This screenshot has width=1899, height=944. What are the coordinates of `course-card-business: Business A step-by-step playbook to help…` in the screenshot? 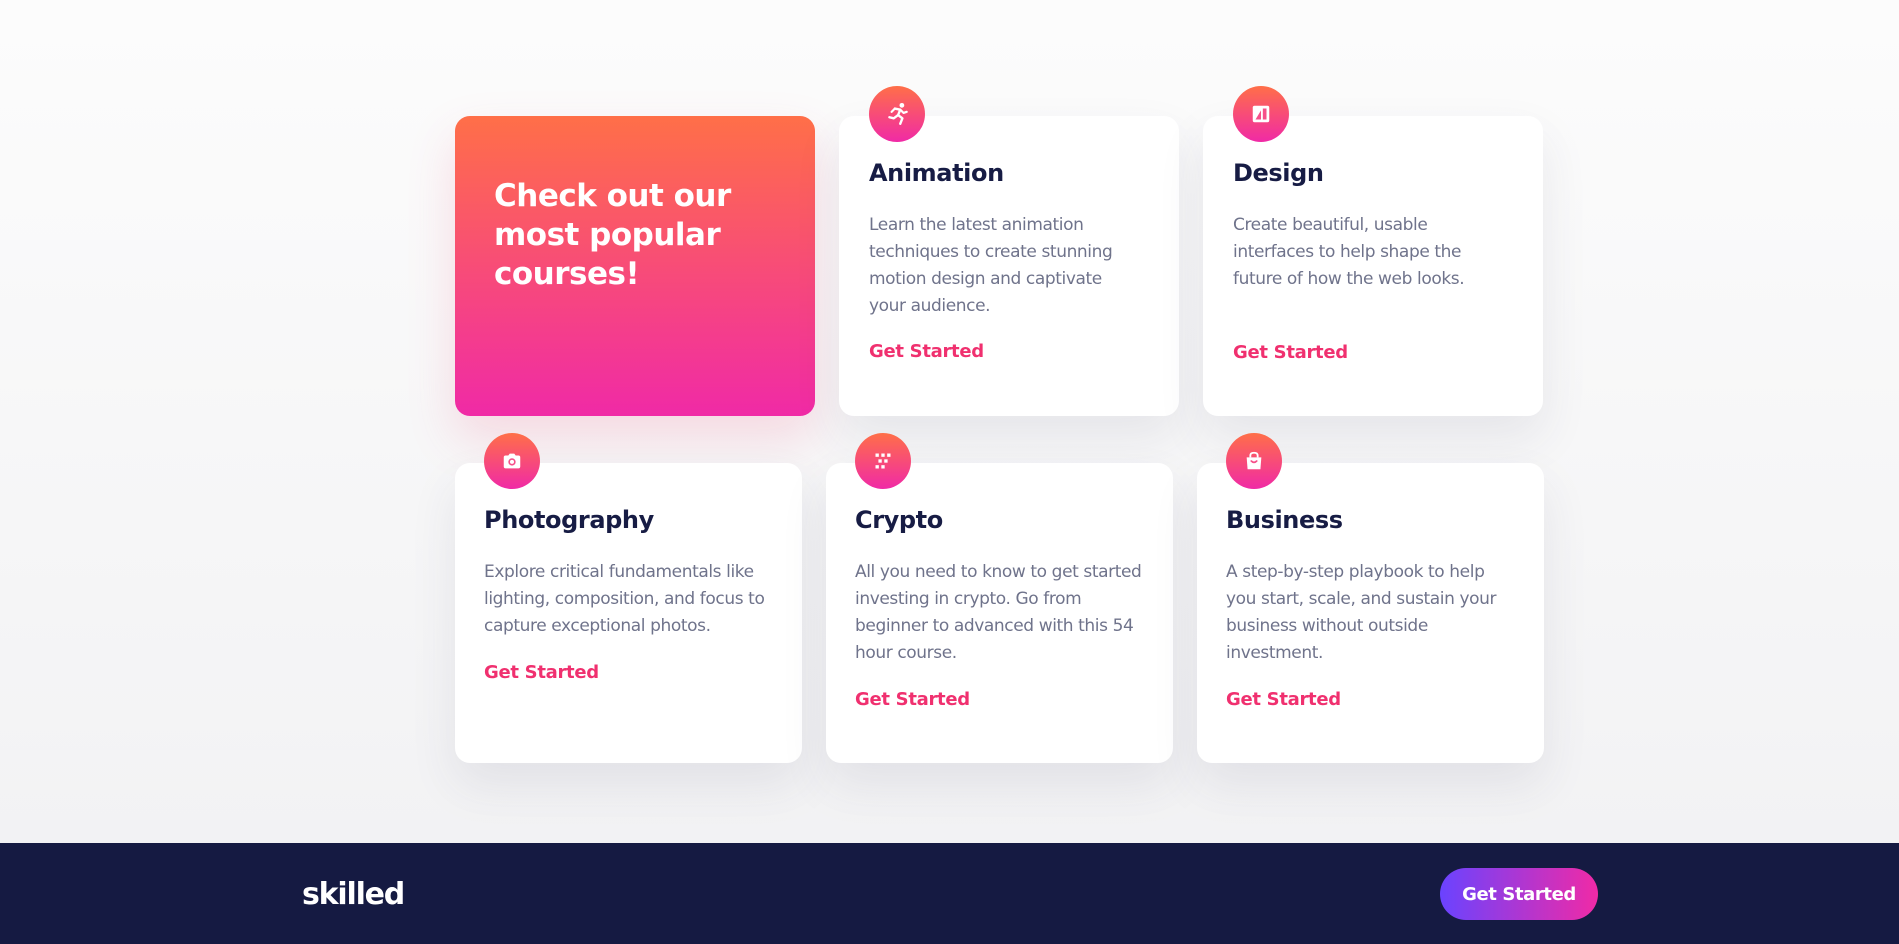 It's located at (1370, 613).